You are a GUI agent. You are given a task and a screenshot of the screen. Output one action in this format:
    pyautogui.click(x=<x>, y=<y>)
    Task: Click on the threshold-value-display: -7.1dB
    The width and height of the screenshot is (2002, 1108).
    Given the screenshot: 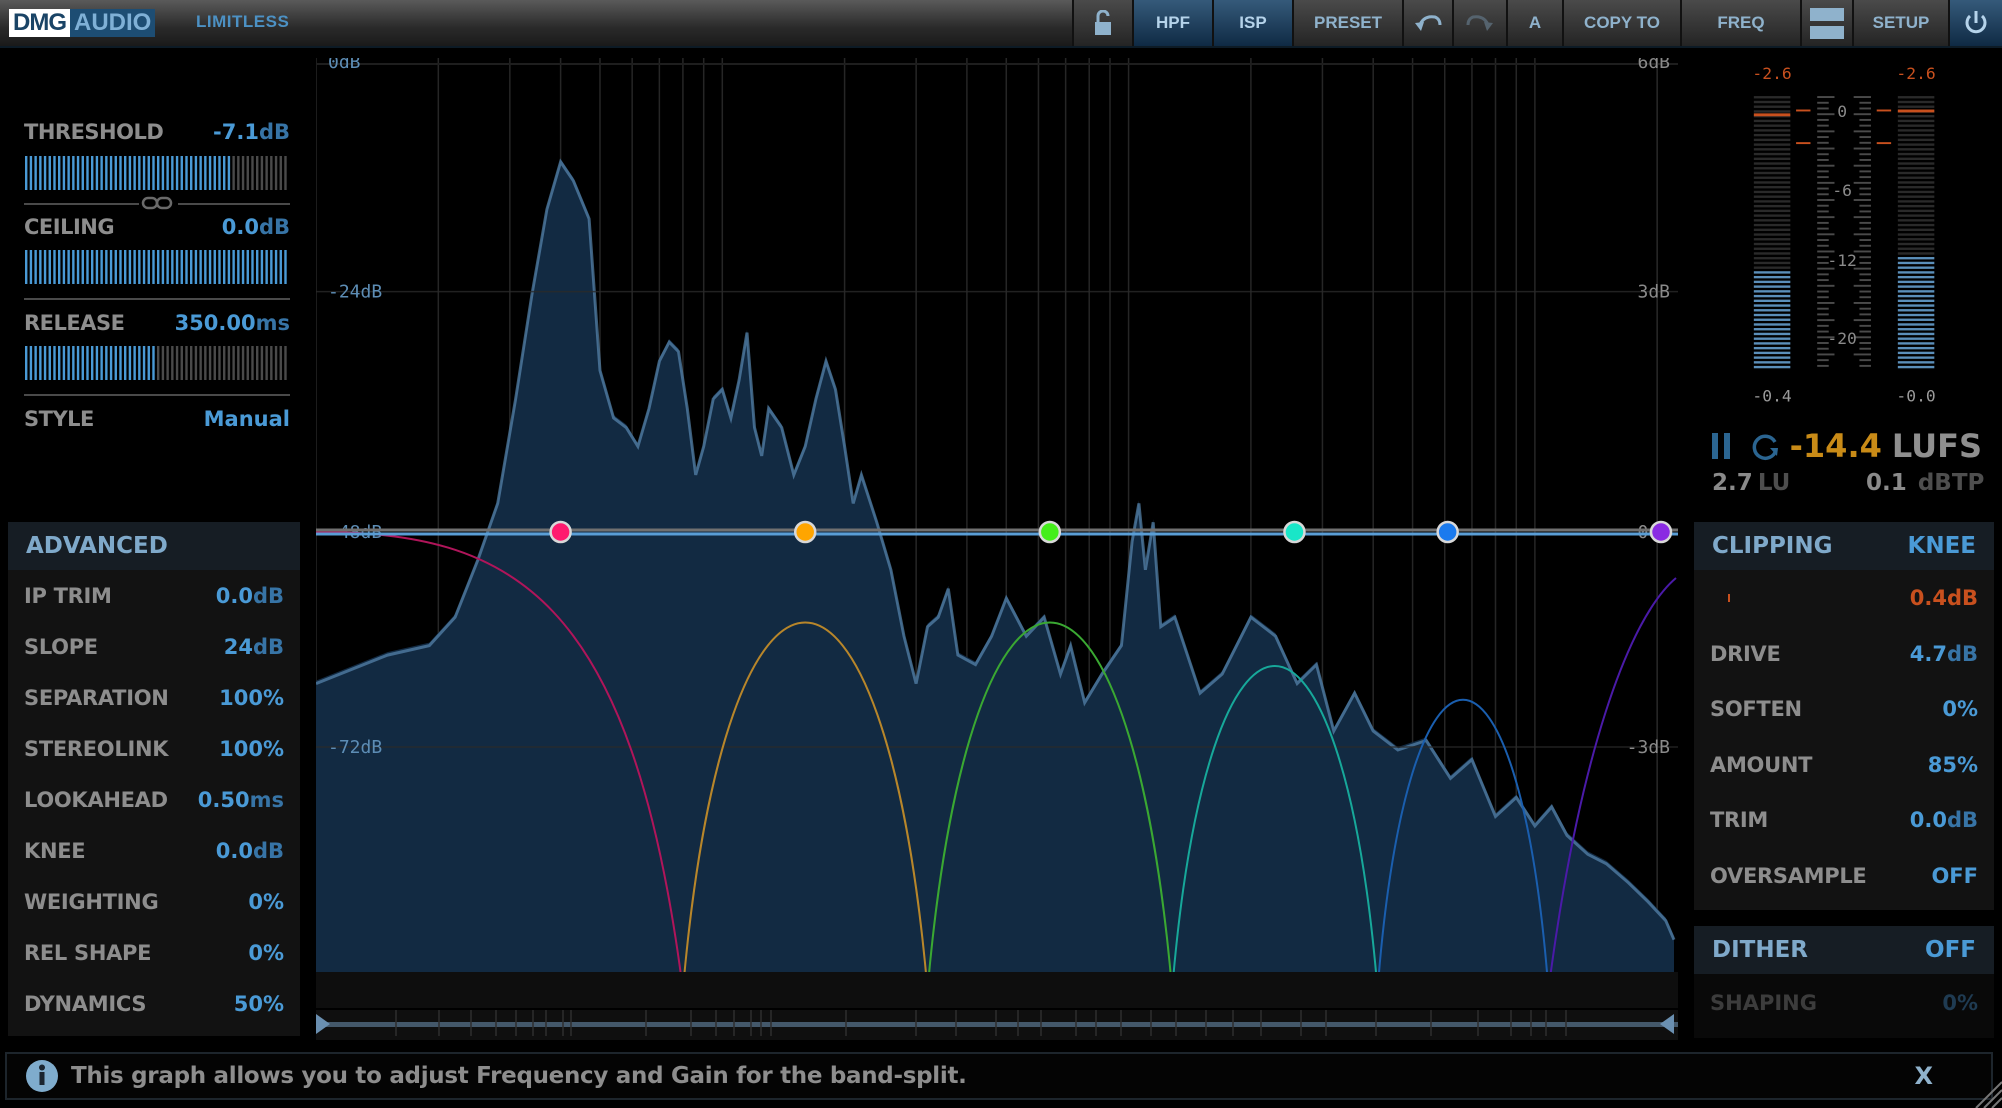 What is the action you would take?
    pyautogui.click(x=251, y=132)
    